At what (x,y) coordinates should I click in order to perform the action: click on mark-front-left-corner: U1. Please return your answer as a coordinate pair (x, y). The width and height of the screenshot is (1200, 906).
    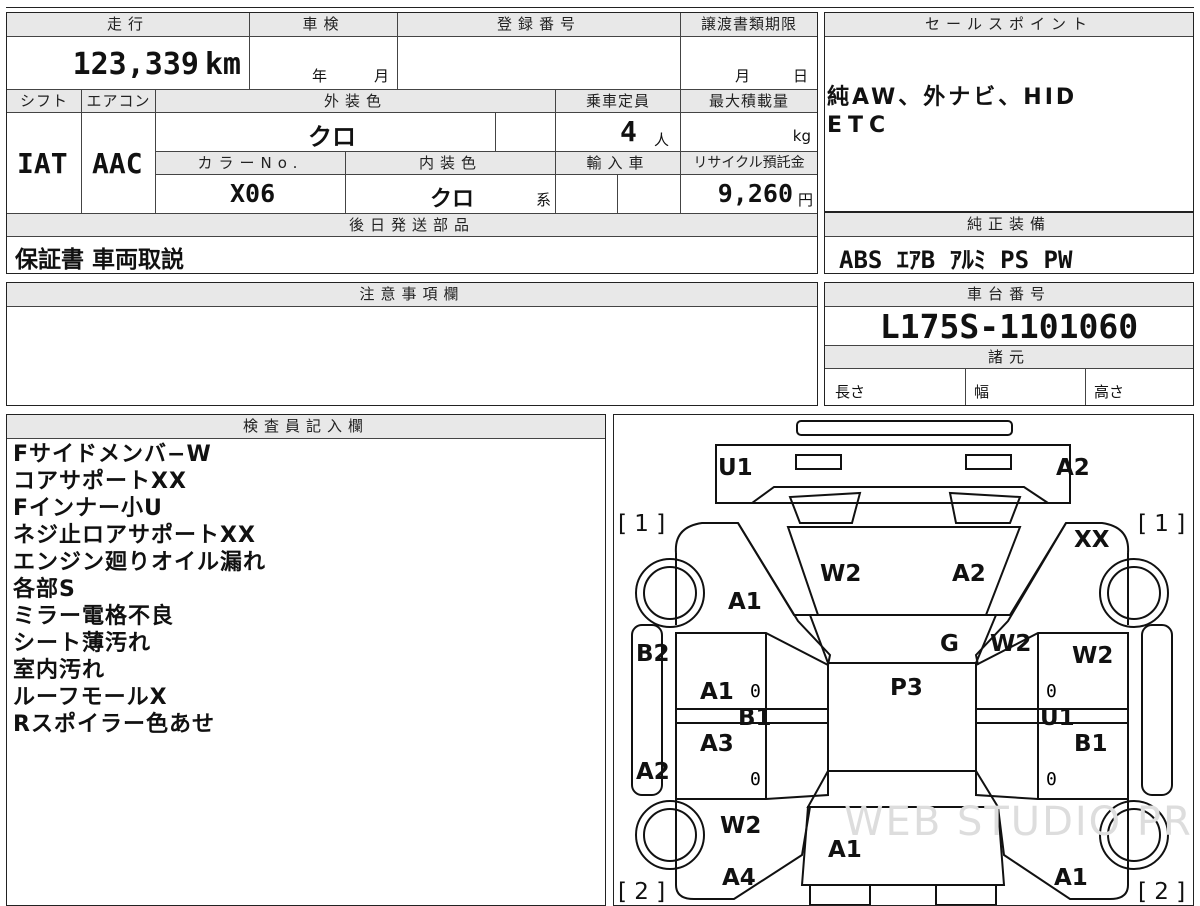
    Looking at the image, I should click on (735, 468).